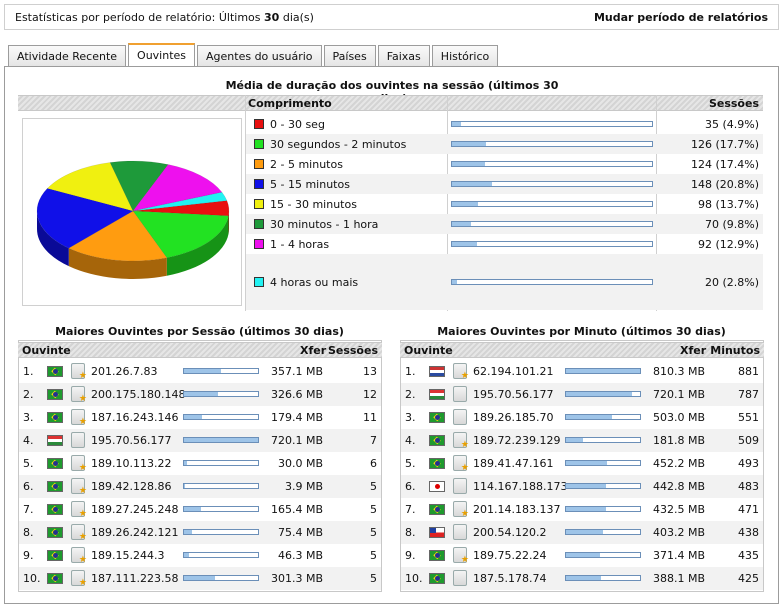 Image resolution: width=783 pixels, height=604 pixels. What do you see at coordinates (513, 417) in the screenshot?
I see `listener-ip: 189.26.185.70` at bounding box center [513, 417].